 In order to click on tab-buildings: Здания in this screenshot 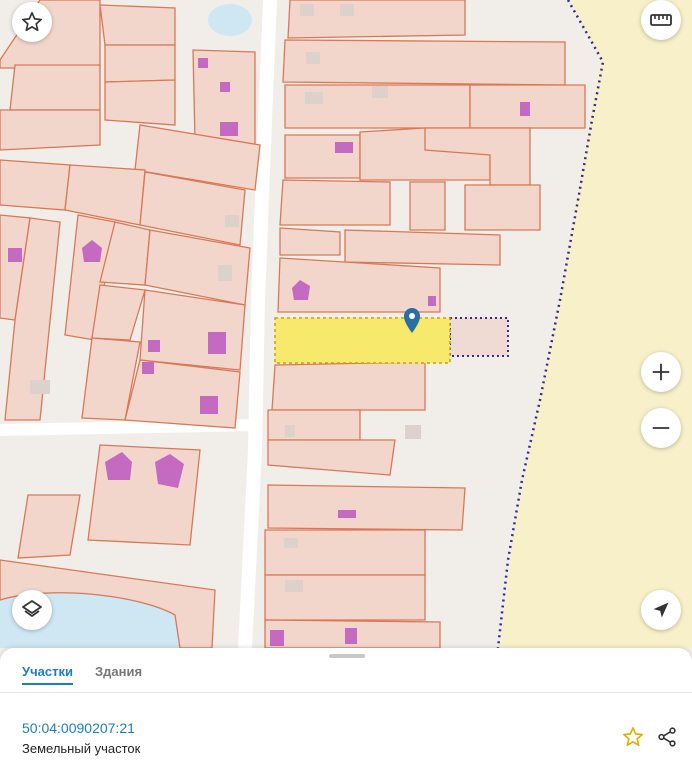, I will do `click(118, 674)`.